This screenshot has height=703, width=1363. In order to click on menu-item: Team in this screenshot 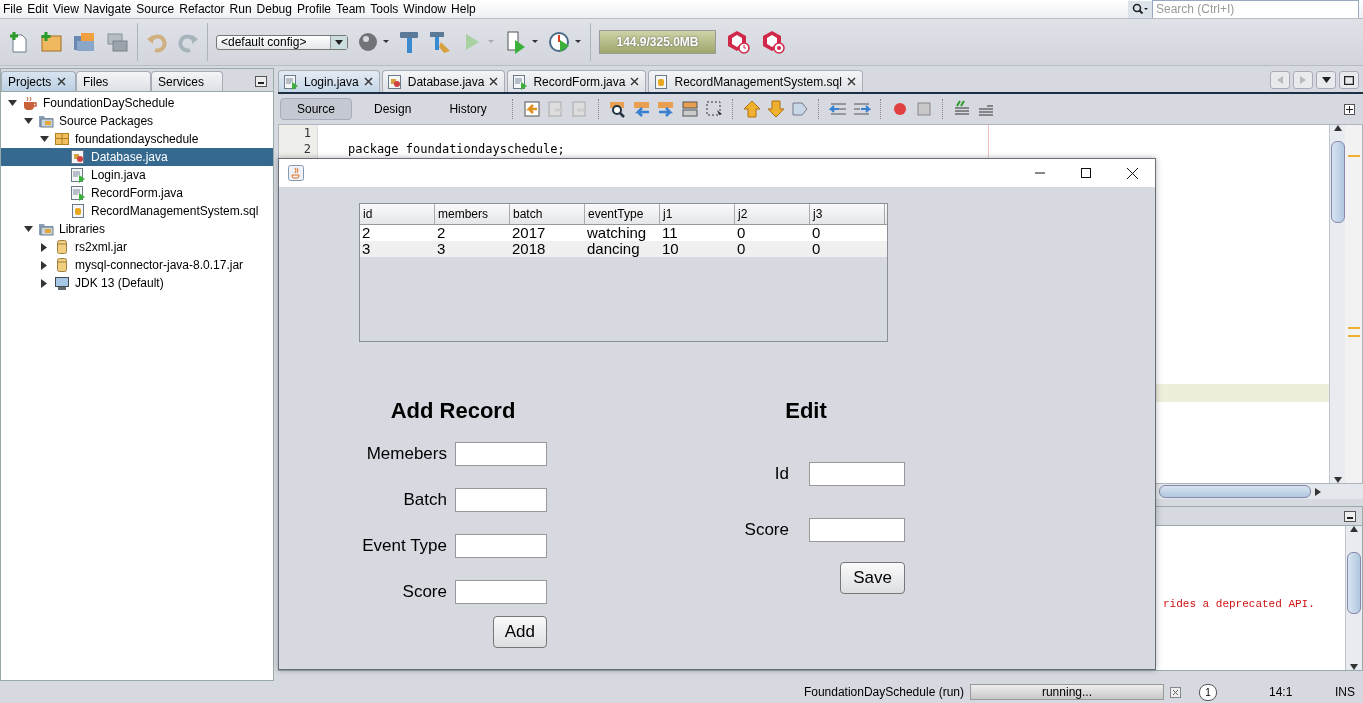, I will do `click(352, 9)`.